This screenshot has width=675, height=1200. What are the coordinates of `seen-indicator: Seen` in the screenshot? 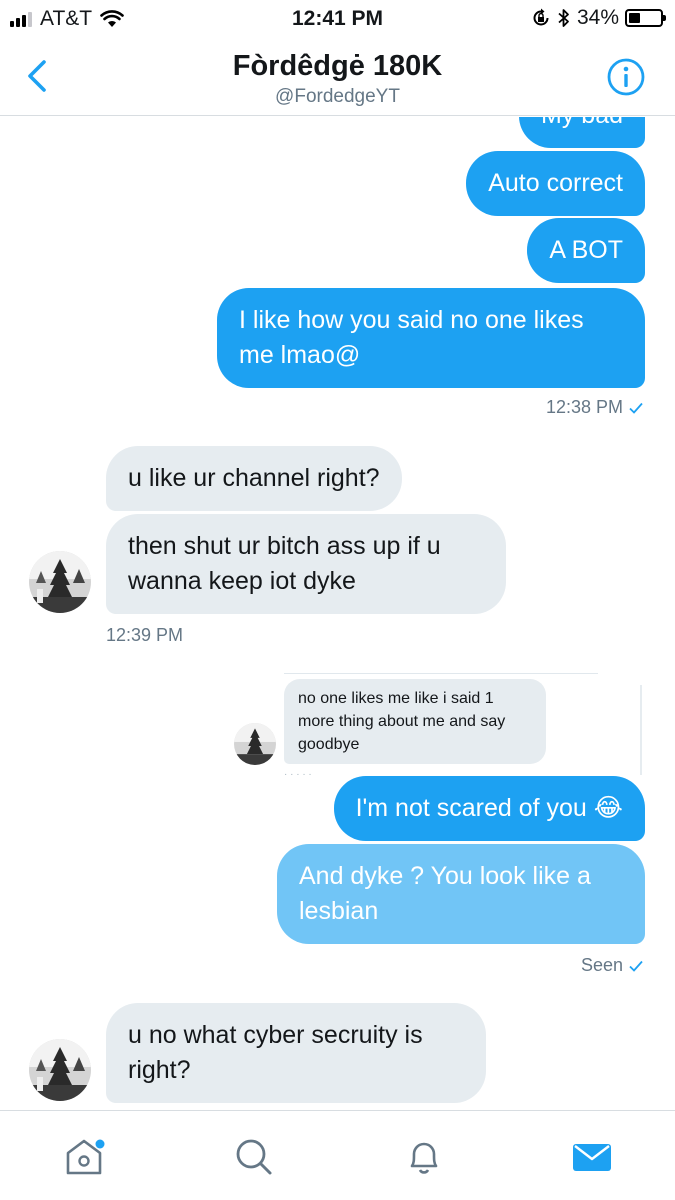 It's located at (612, 965).